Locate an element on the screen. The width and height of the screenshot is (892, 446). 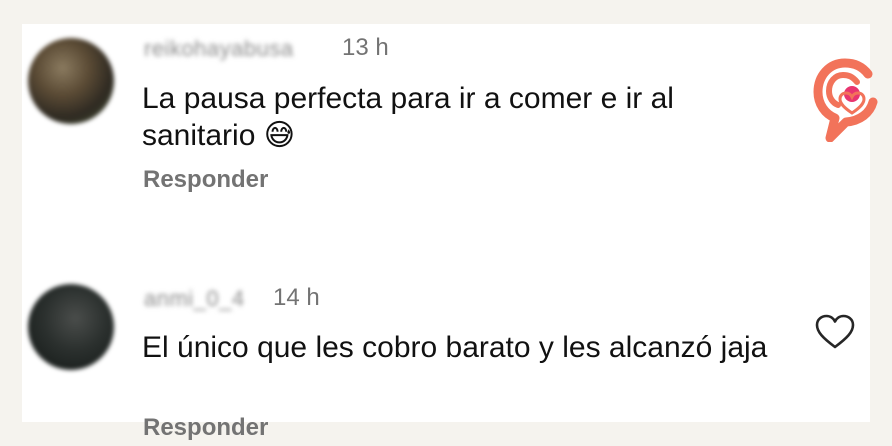
brand-logo-icon is located at coordinates (845, 100).